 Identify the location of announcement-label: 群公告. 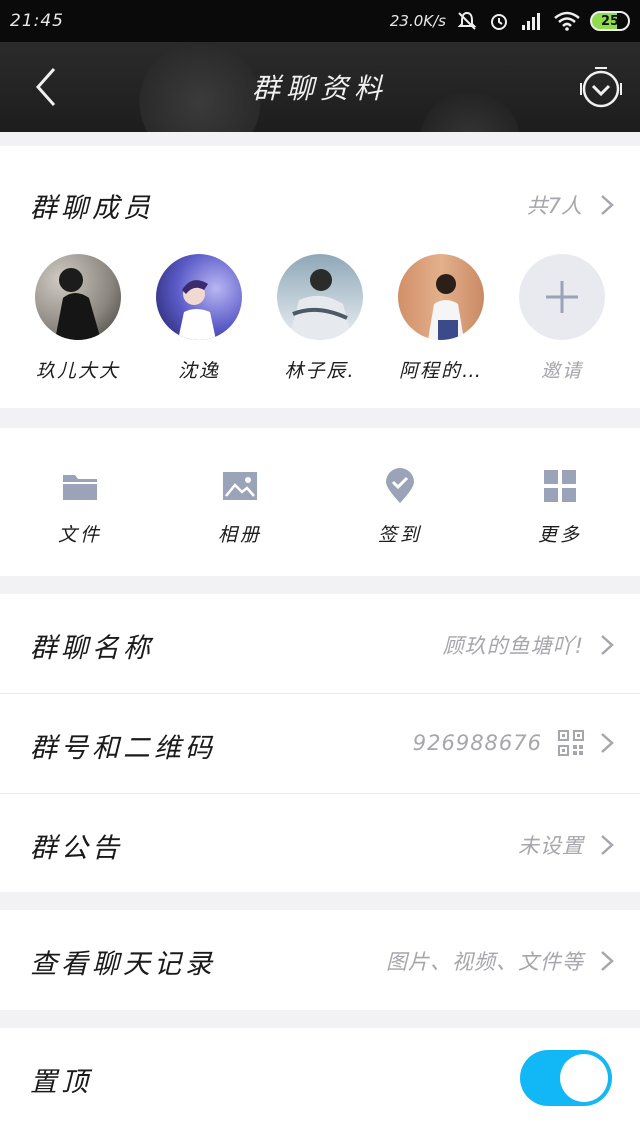
(76, 848).